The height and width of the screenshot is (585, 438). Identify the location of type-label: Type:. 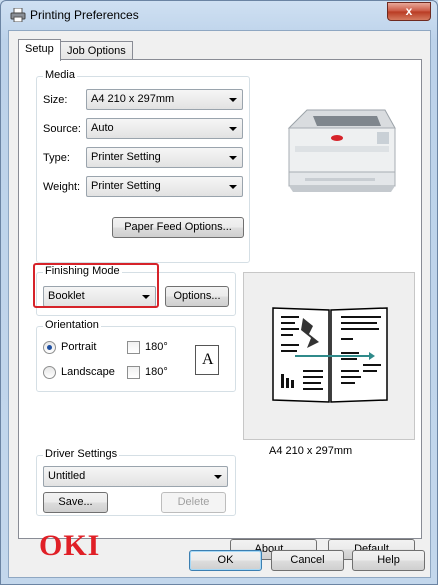
(56, 158).